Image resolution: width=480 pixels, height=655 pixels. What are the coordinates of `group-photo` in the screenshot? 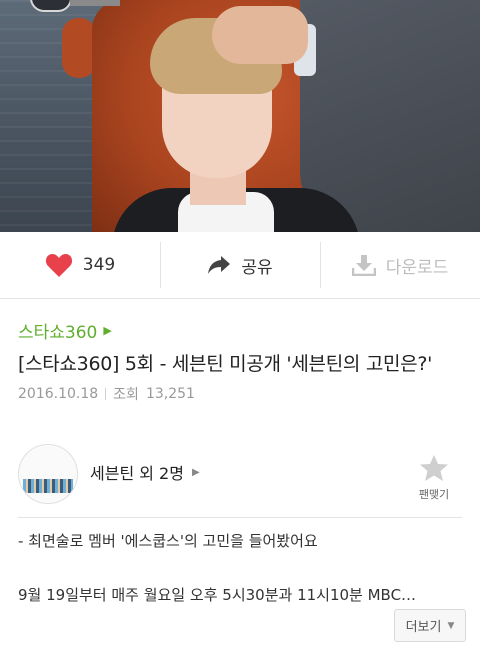 It's located at (48, 486).